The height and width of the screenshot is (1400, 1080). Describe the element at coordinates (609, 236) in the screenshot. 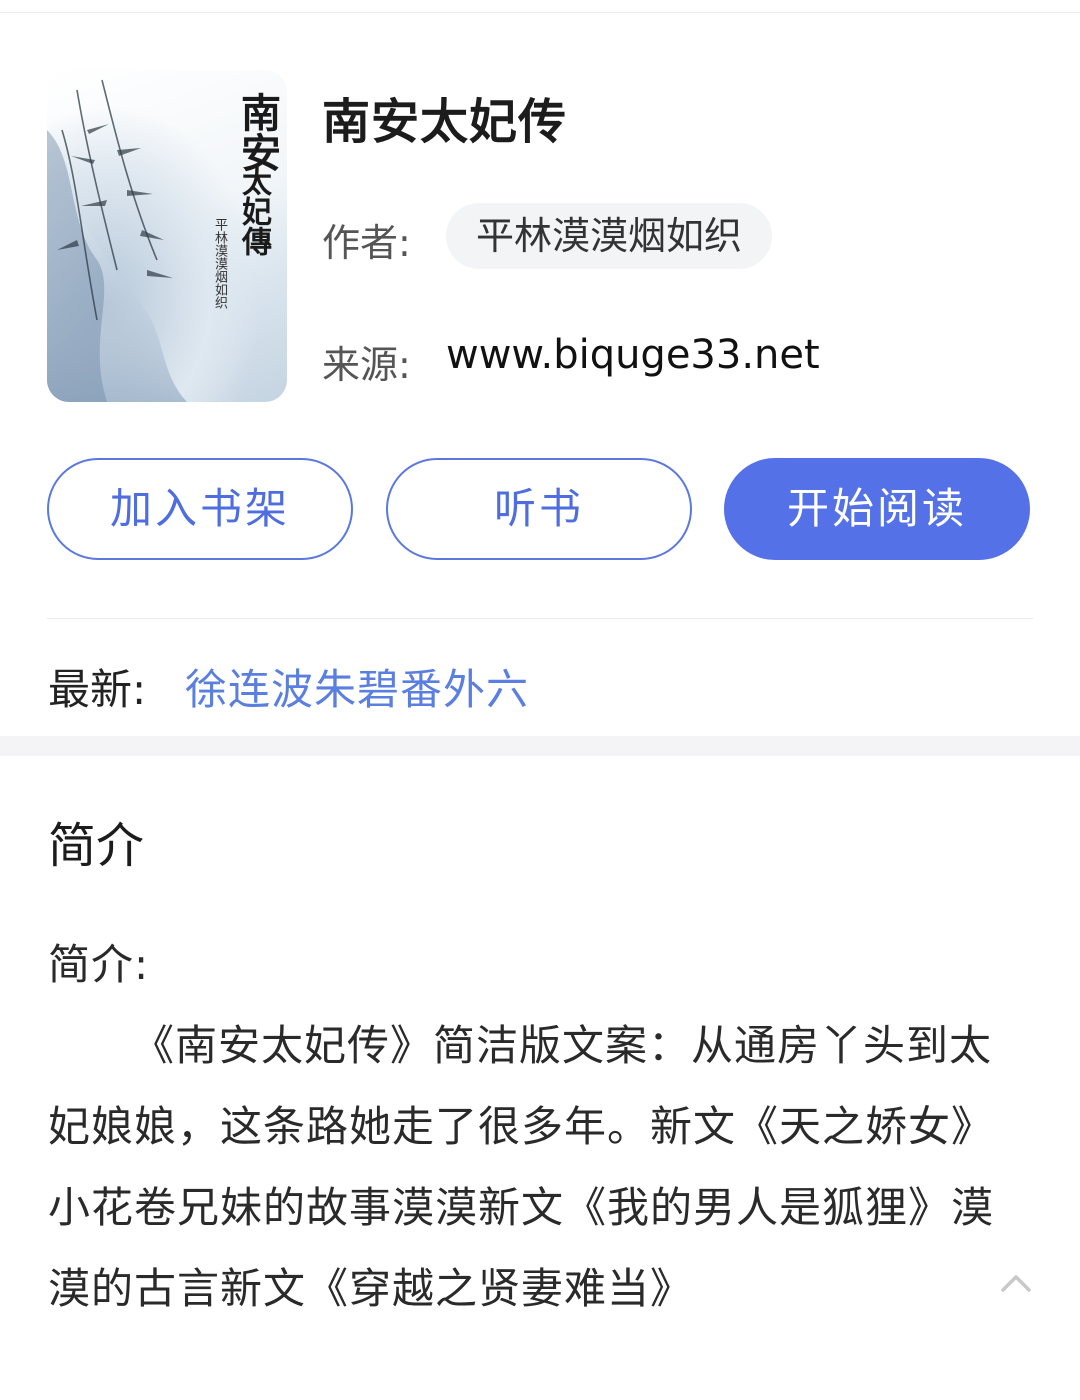

I see `author-name-chip: 平林漠漠烟如织` at that location.